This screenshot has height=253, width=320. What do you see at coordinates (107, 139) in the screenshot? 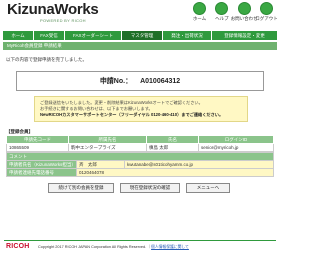
I see `column-header: 所属先名` at bounding box center [107, 139].